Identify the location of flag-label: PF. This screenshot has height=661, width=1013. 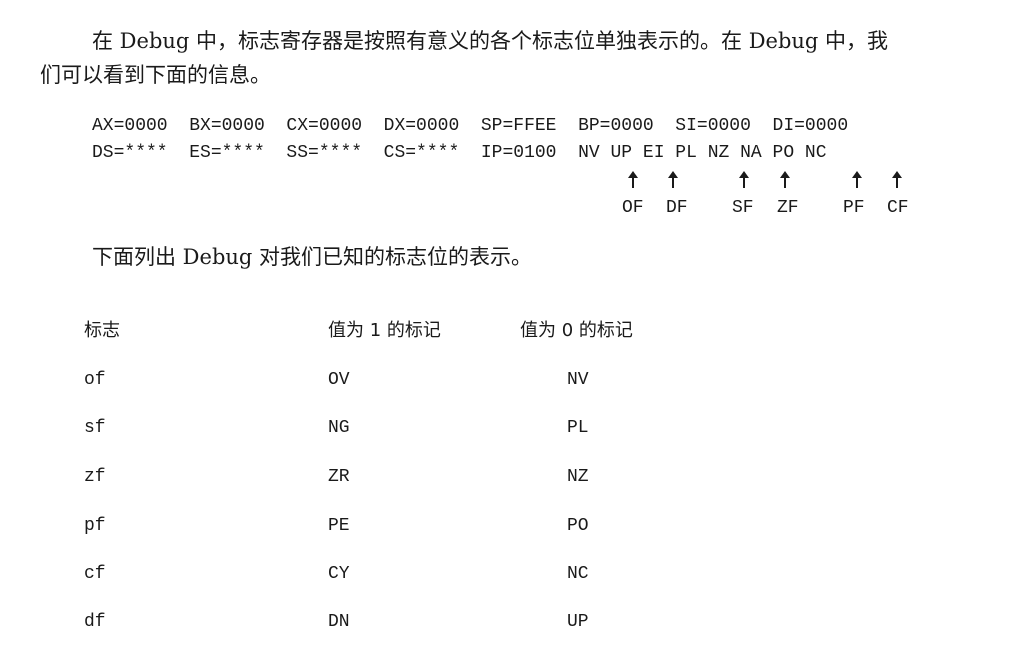
(854, 208).